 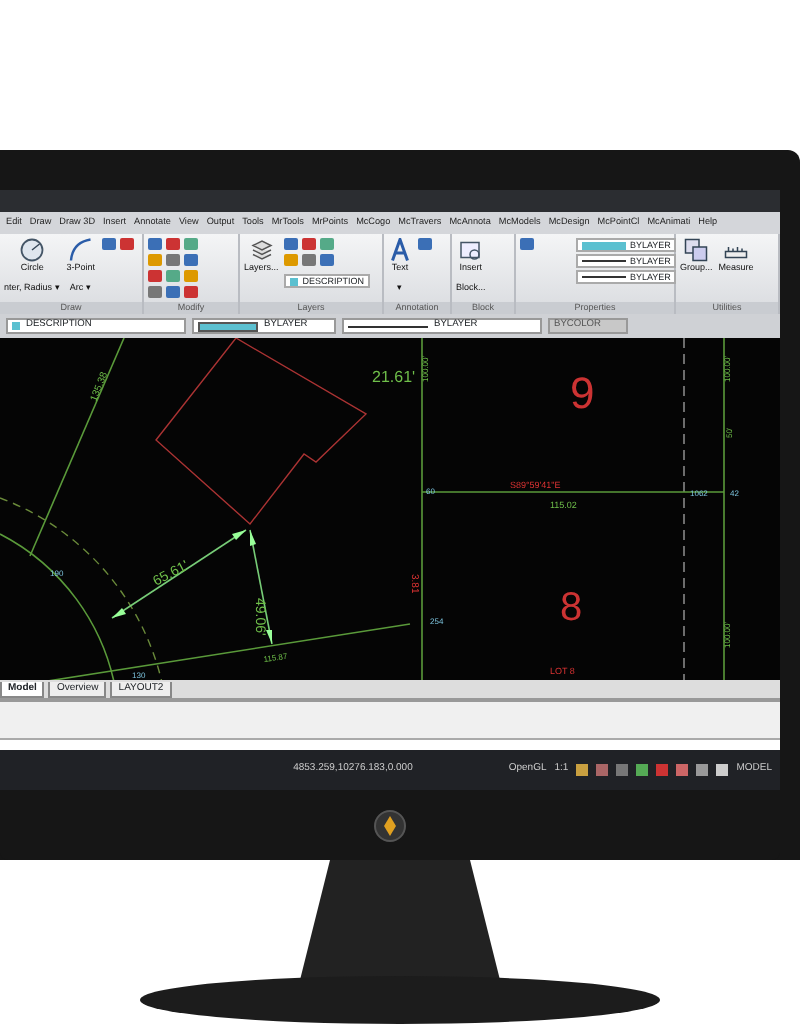 What do you see at coordinates (80, 250) in the screenshot?
I see `arc-icon` at bounding box center [80, 250].